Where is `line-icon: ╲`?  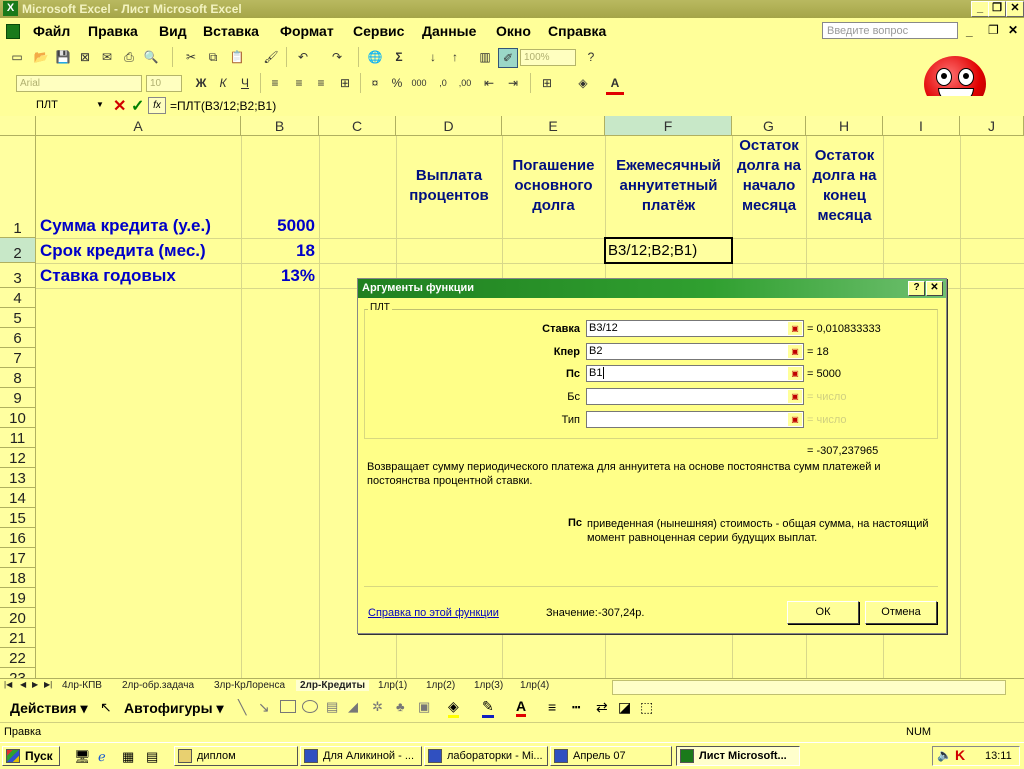
line-icon: ╲ is located at coordinates (242, 707).